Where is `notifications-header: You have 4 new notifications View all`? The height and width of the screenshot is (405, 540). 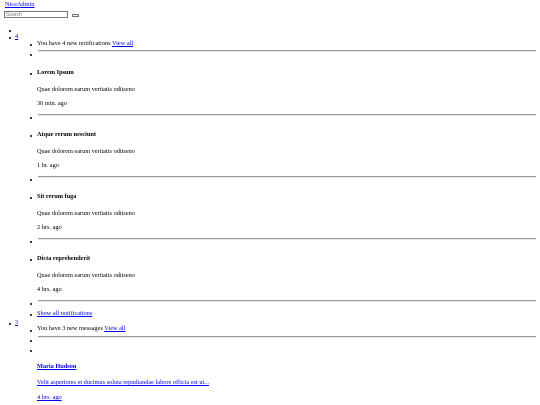 notifications-header: You have 4 new notifications View all is located at coordinates (85, 43).